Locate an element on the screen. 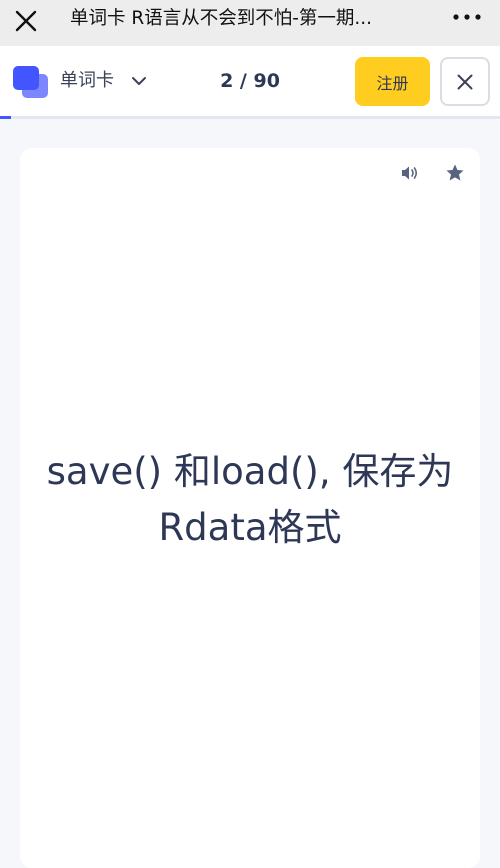  card-counter: 2 / 90 is located at coordinates (250, 81).